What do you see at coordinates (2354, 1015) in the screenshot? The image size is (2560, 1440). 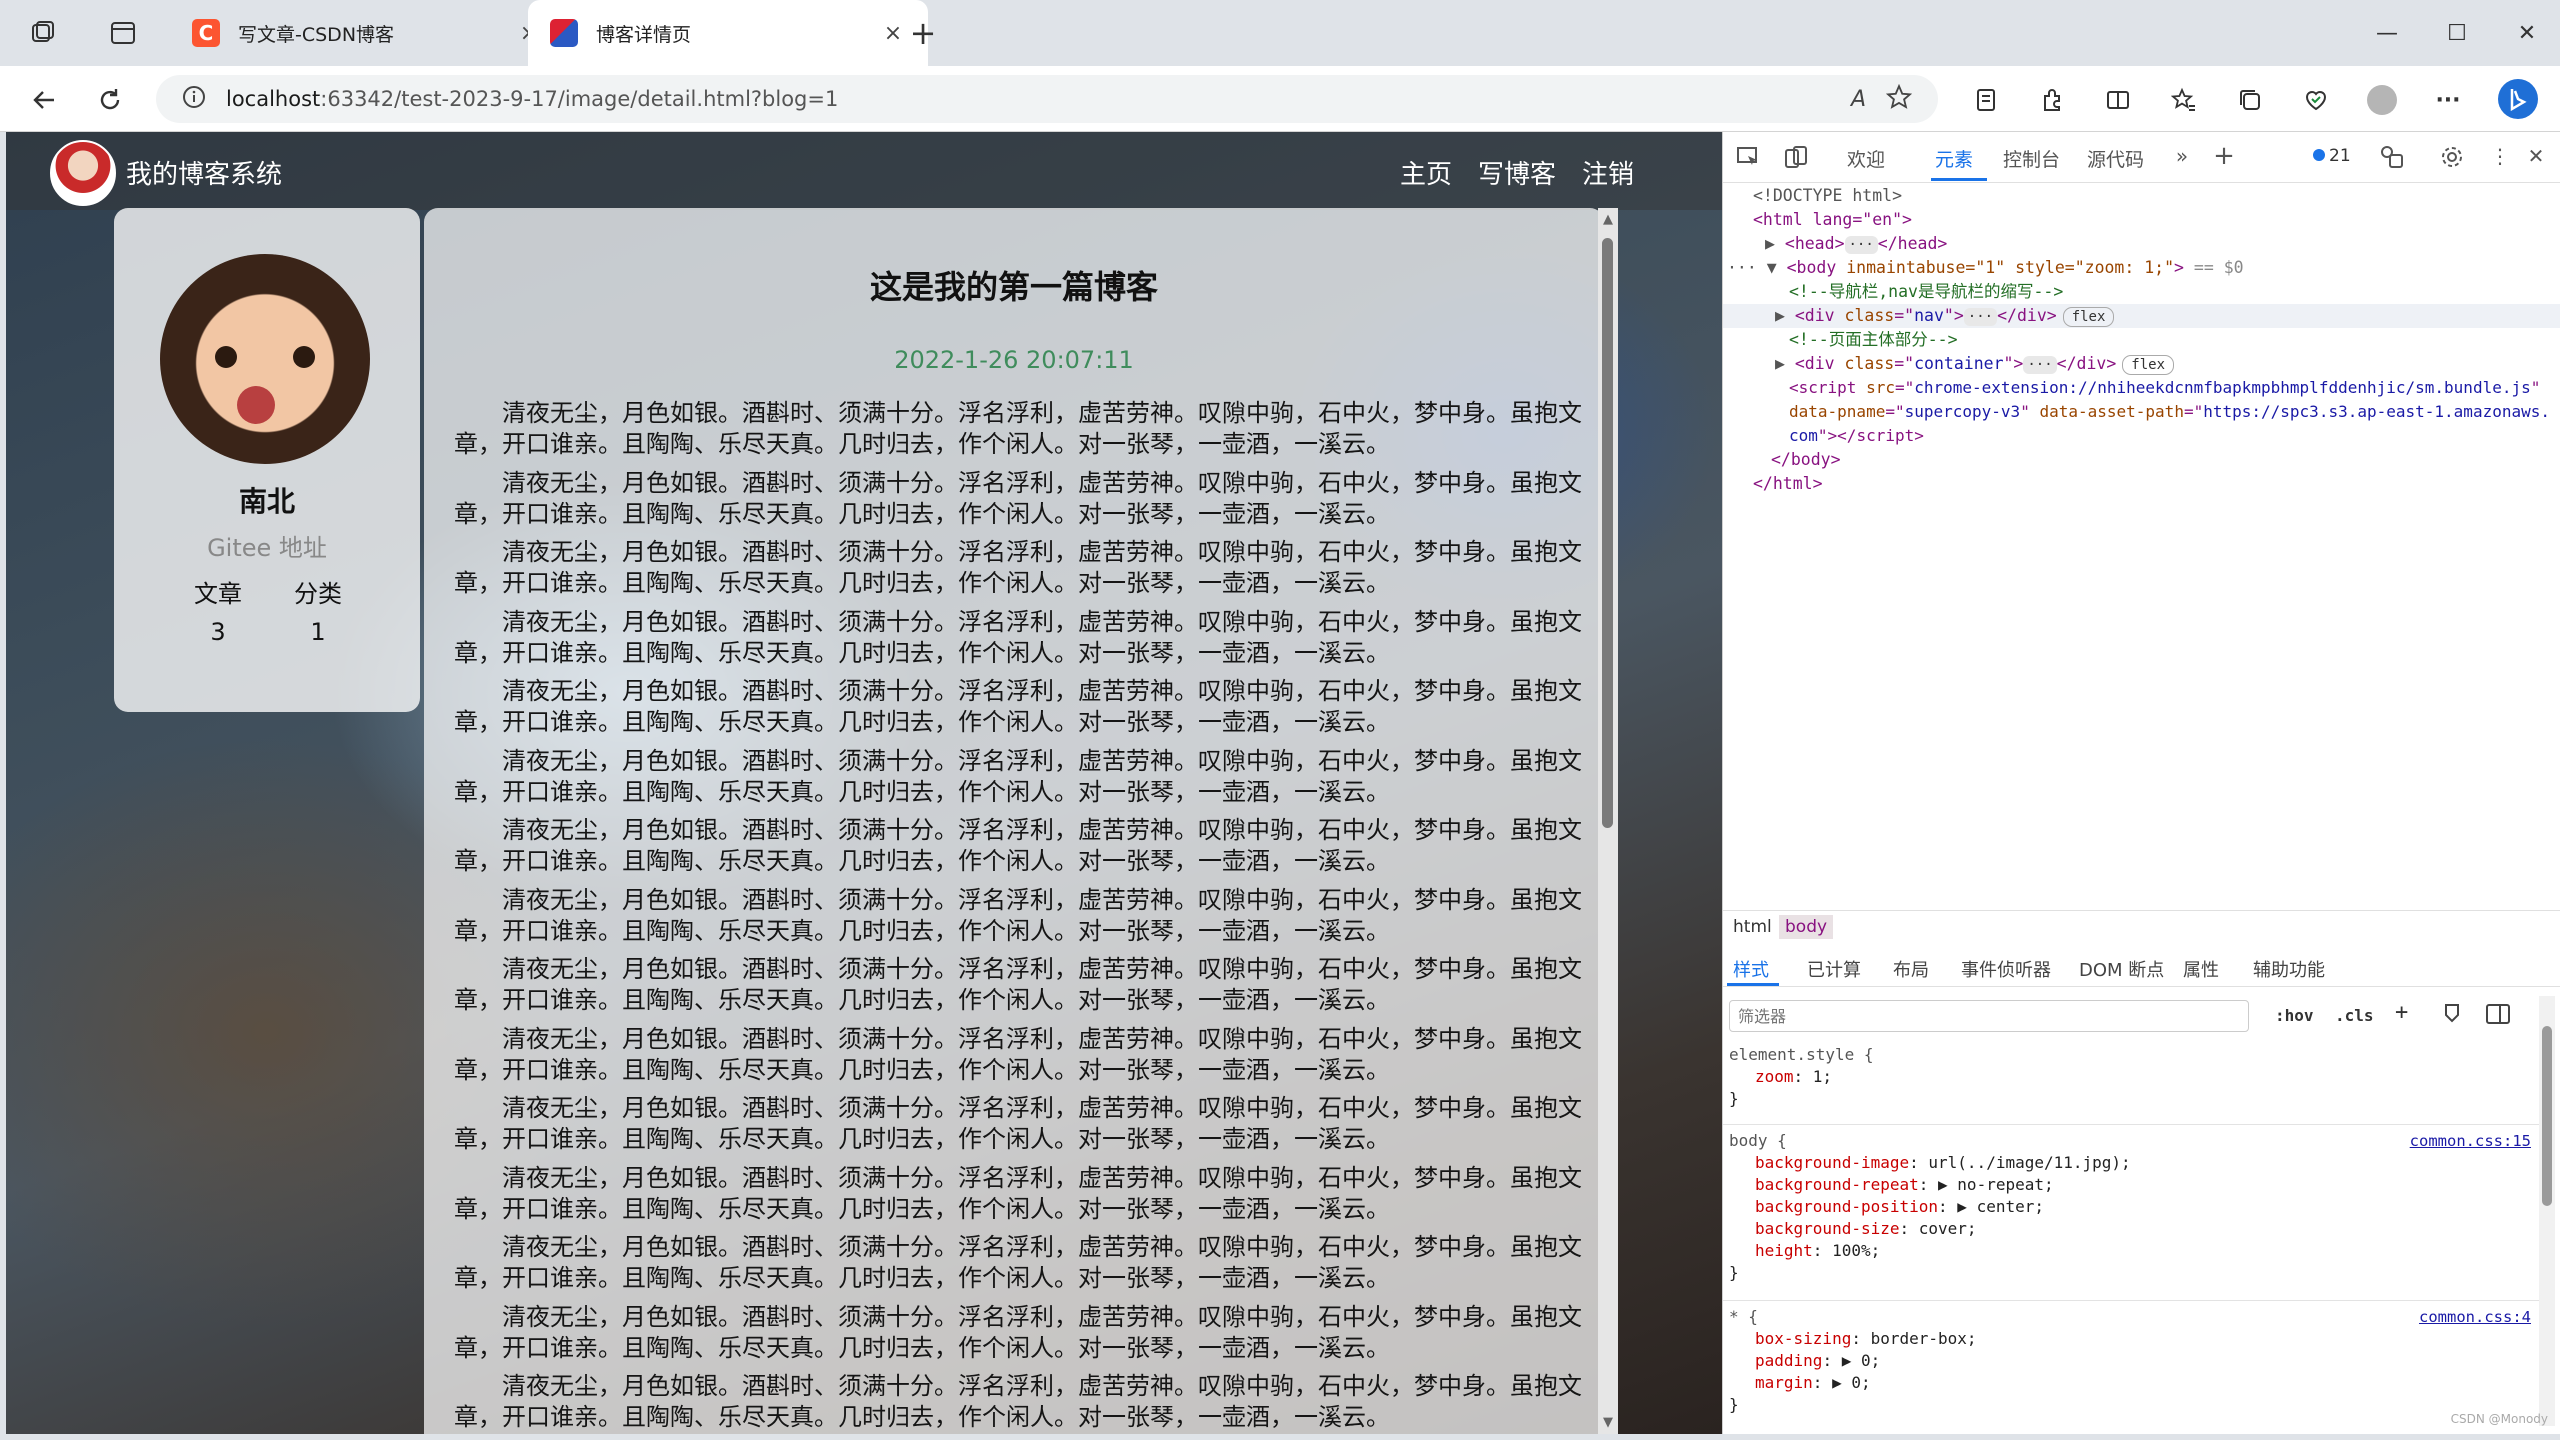 I see `class-toggle: .cls` at bounding box center [2354, 1015].